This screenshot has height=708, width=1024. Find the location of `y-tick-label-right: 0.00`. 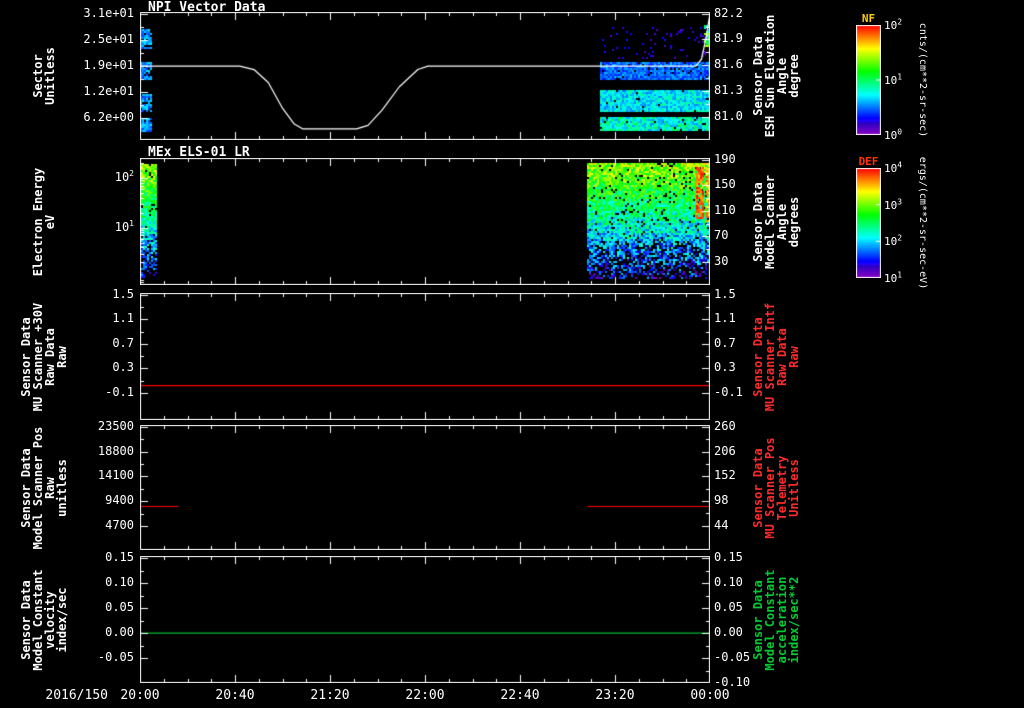

y-tick-label-right: 0.00 is located at coordinates (728, 632).